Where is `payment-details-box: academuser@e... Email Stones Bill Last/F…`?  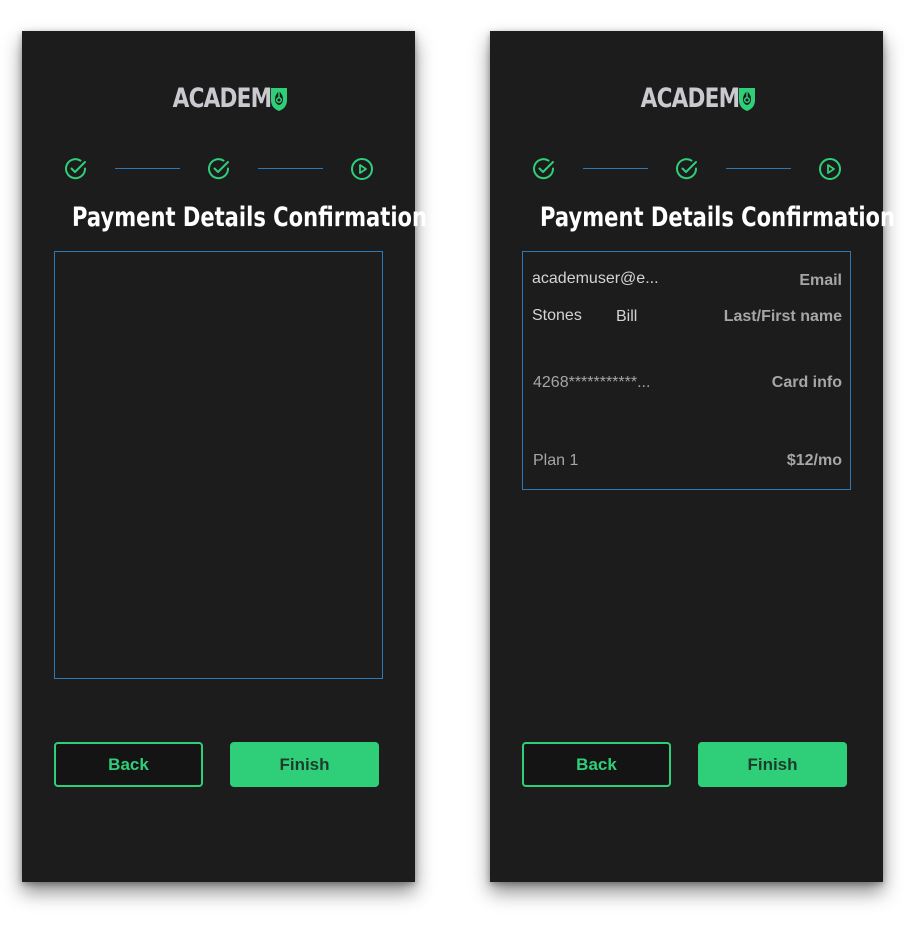
payment-details-box: academuser@e... Email Stones Bill Last/F… is located at coordinates (686, 370).